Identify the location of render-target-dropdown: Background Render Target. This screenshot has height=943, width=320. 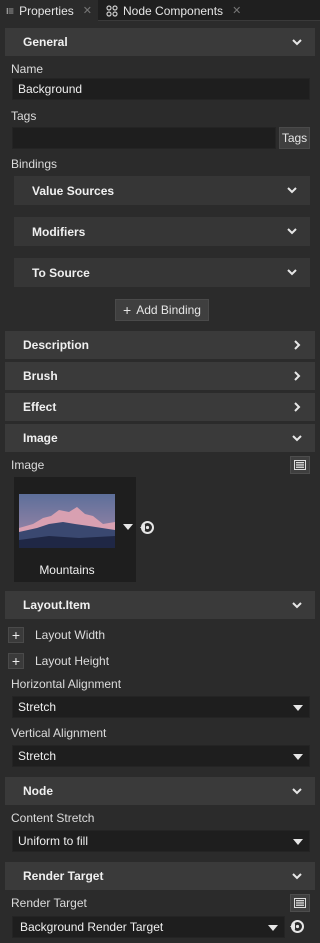
(148, 927).